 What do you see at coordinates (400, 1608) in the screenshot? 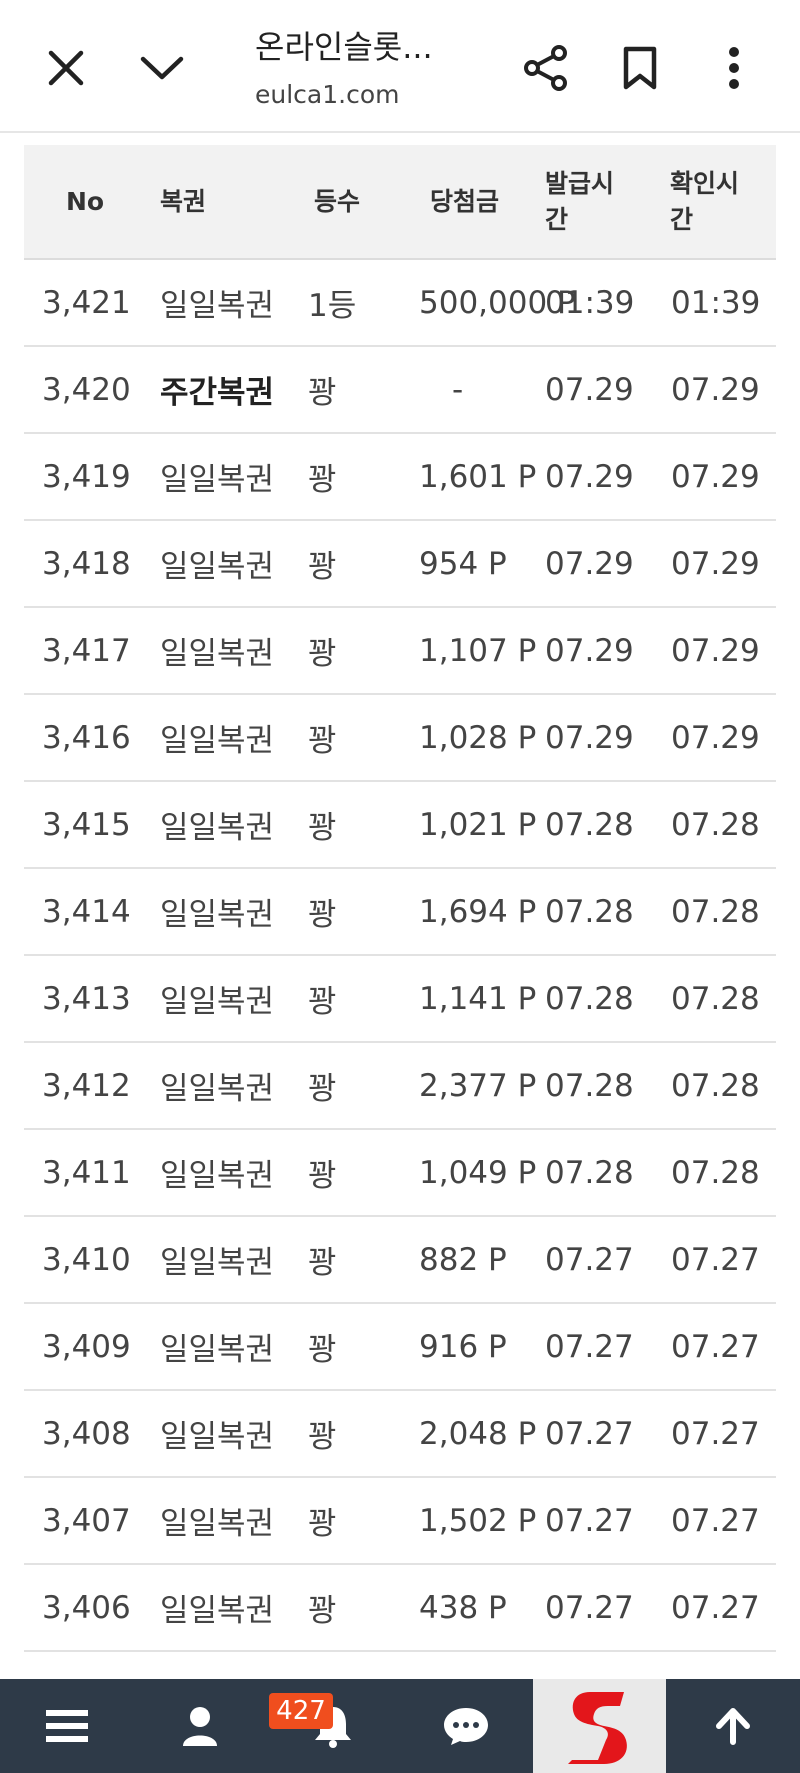
I see `table-row: 3,406 일일복권 꽝 438 P 07.27 07.27` at bounding box center [400, 1608].